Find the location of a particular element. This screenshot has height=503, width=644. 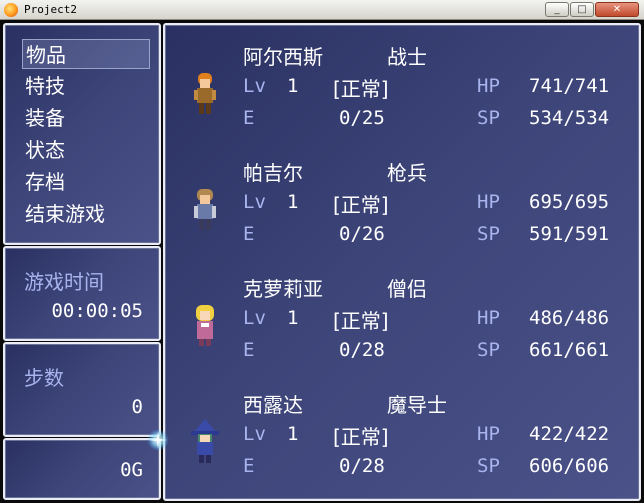

sp-value: 534/534 is located at coordinates (569, 118).